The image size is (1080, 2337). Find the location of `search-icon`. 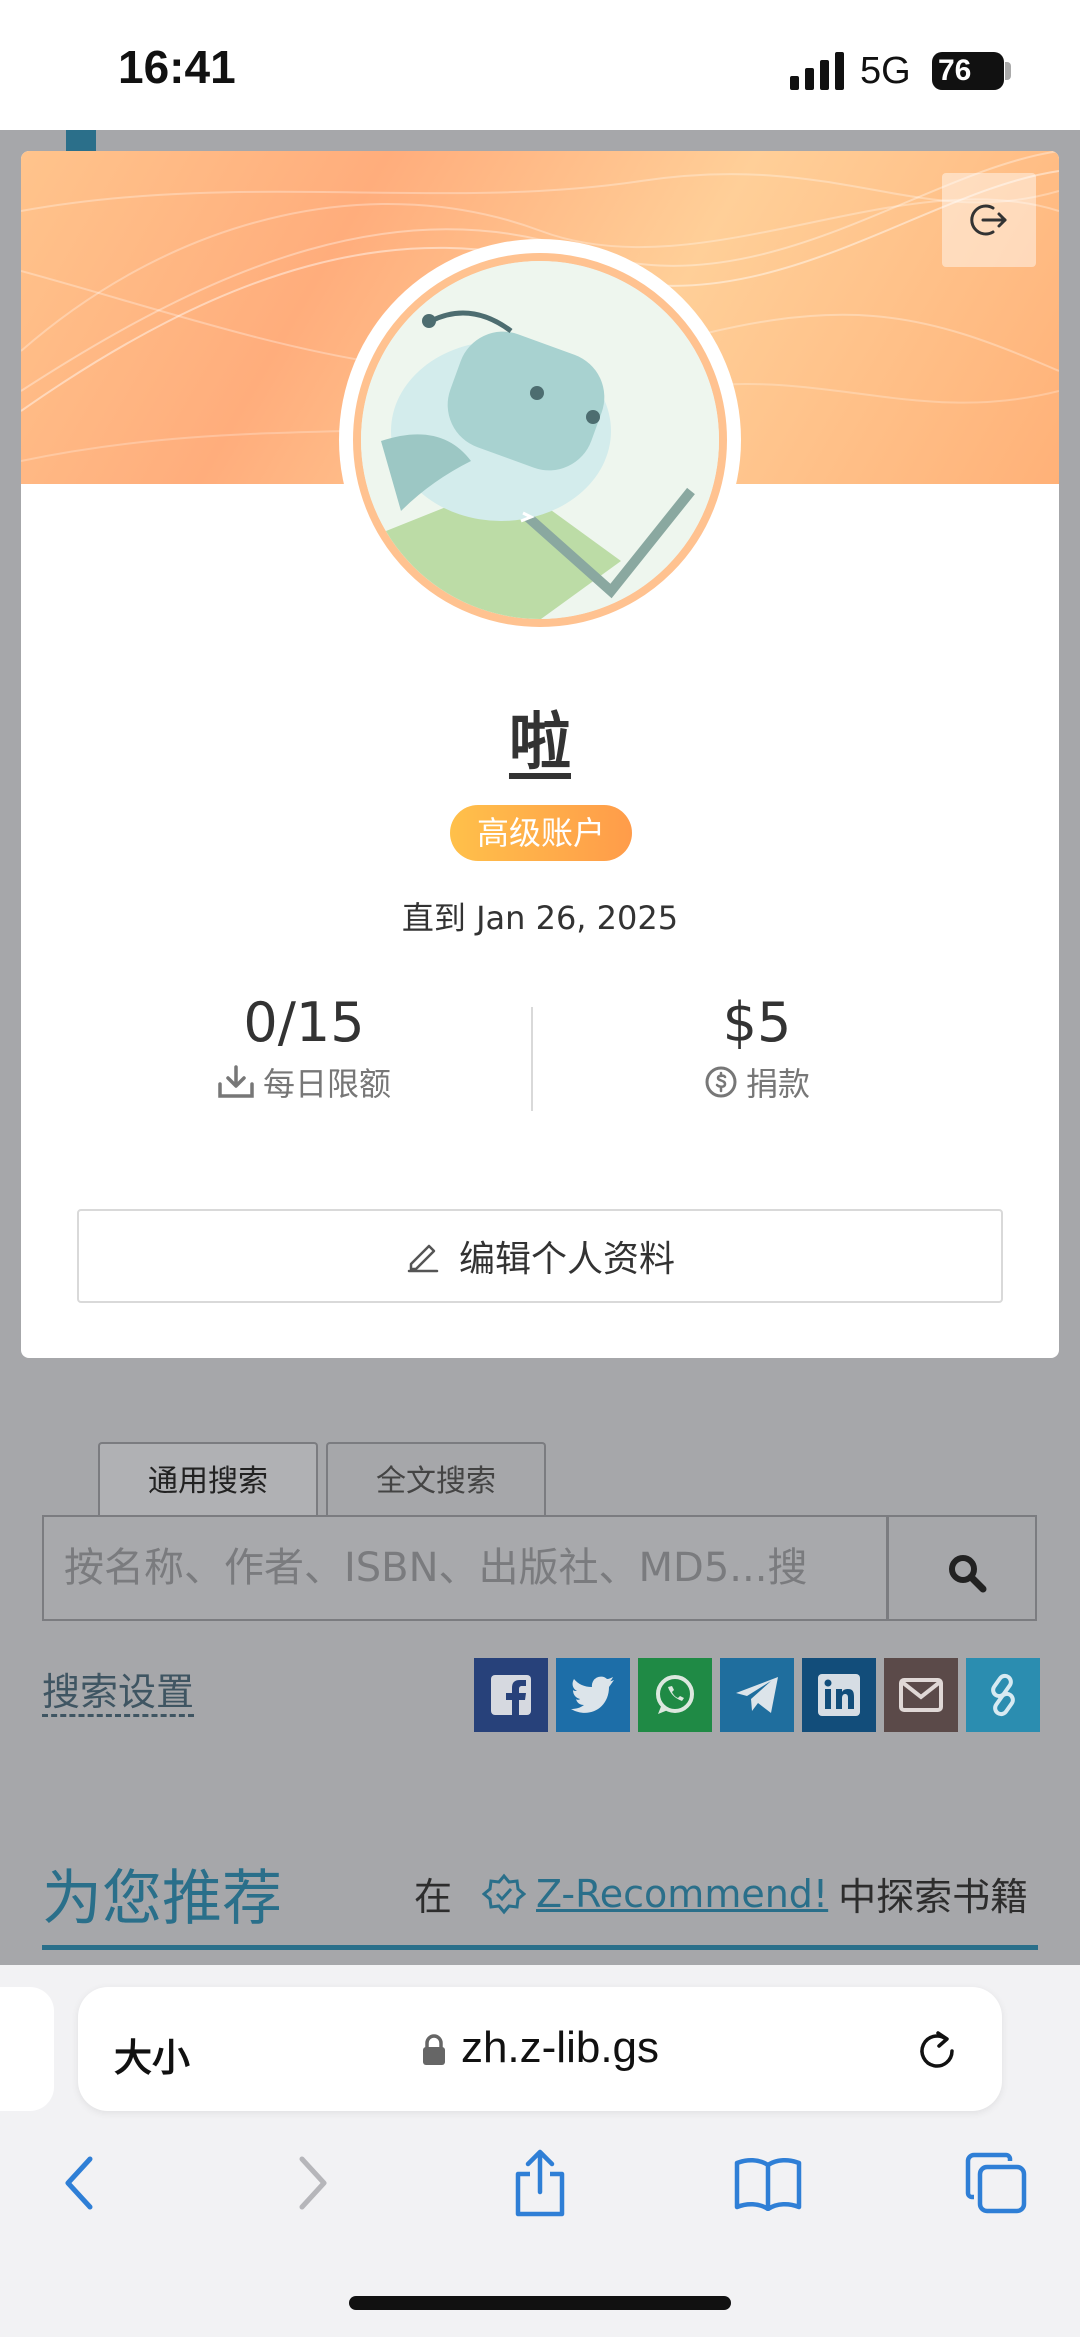

search-icon is located at coordinates (968, 1574).